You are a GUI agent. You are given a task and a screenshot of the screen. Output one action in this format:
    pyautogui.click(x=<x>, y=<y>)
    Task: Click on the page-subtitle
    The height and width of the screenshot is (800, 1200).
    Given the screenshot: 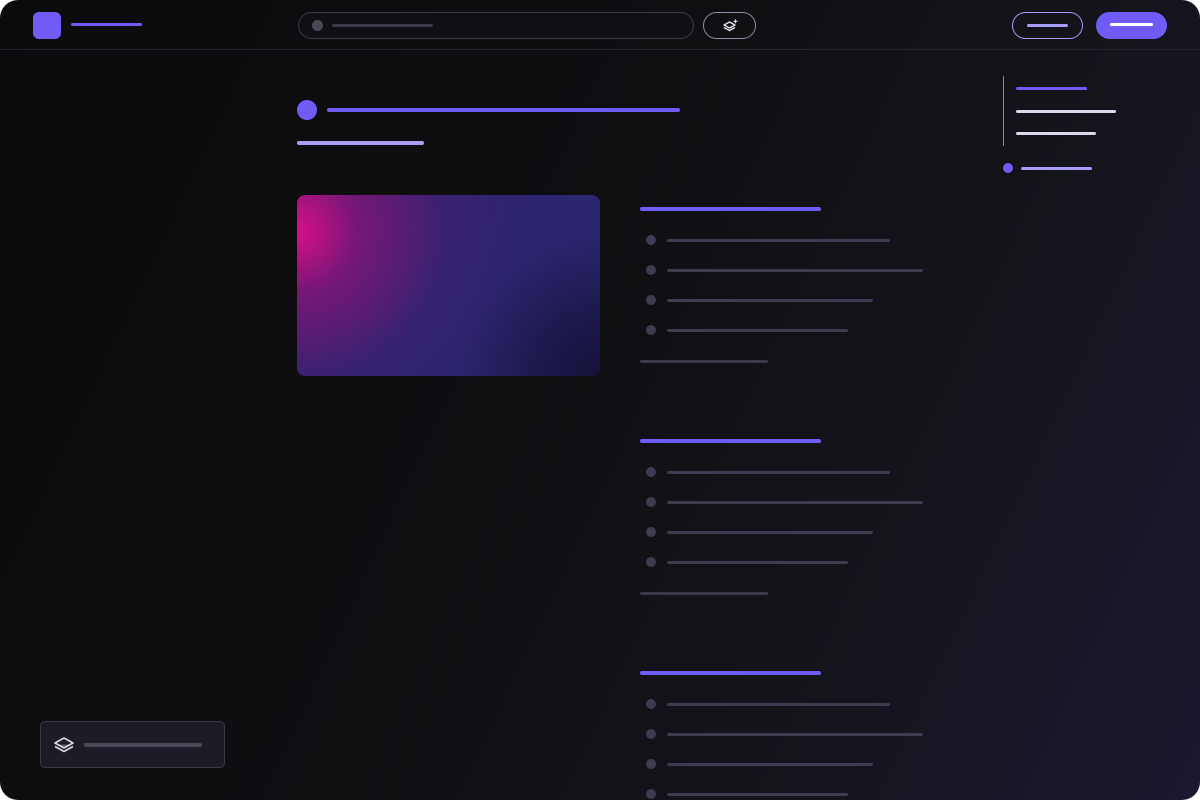 What is the action you would take?
    pyautogui.click(x=360, y=143)
    